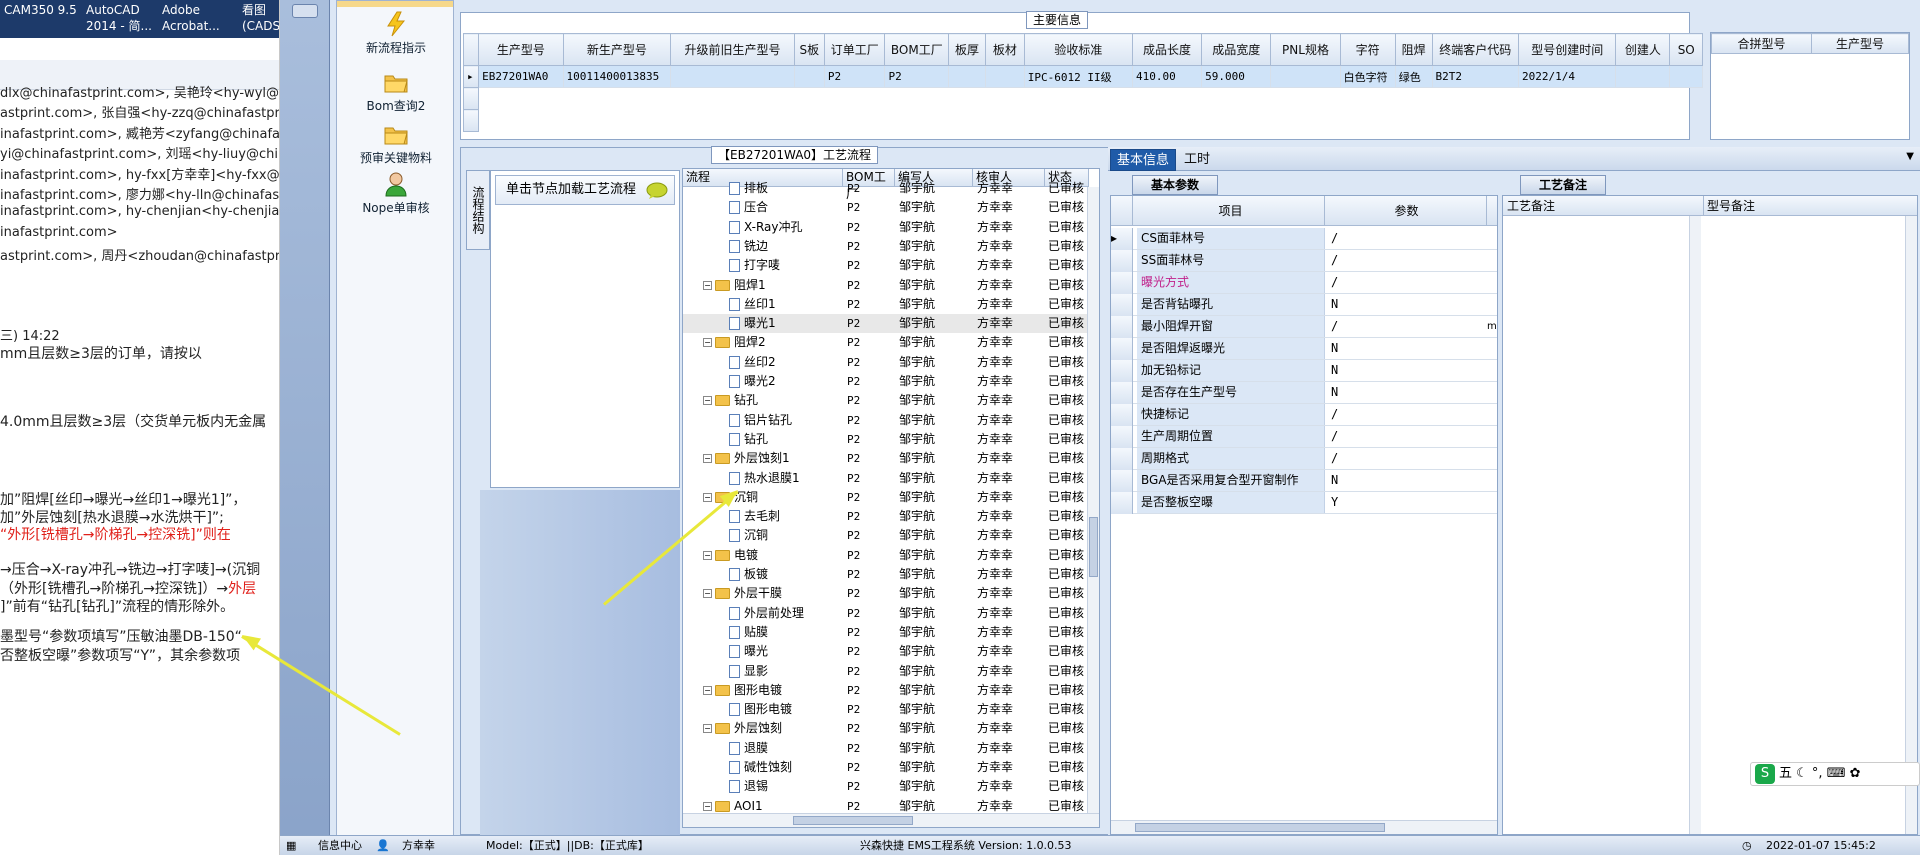 Image resolution: width=1920 pixels, height=855 pixels. I want to click on col-header: S板, so click(809, 49).